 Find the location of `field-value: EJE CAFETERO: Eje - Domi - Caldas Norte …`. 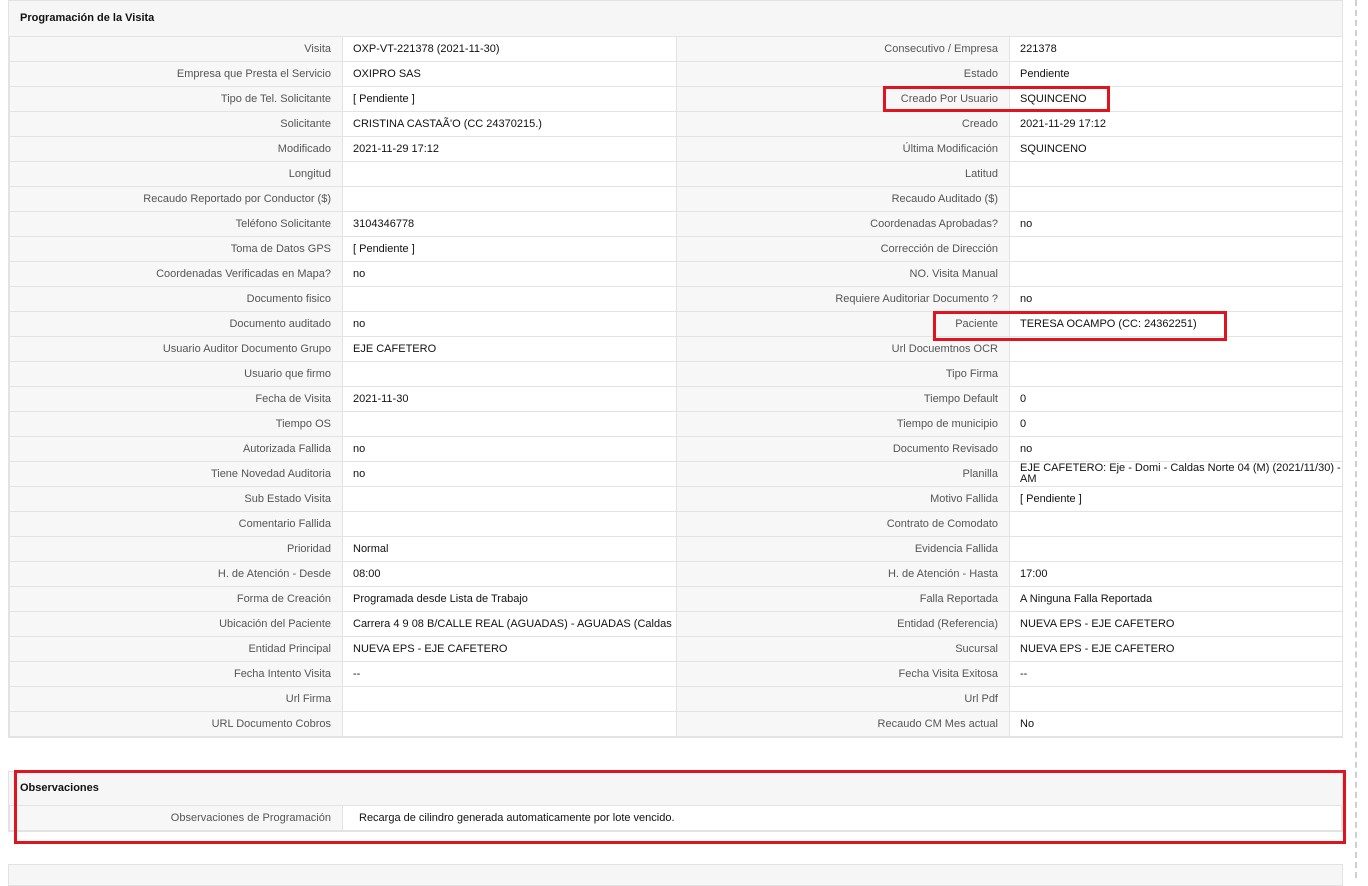

field-value: EJE CAFETERO: Eje - Domi - Caldas Norte … is located at coordinates (1176, 474).